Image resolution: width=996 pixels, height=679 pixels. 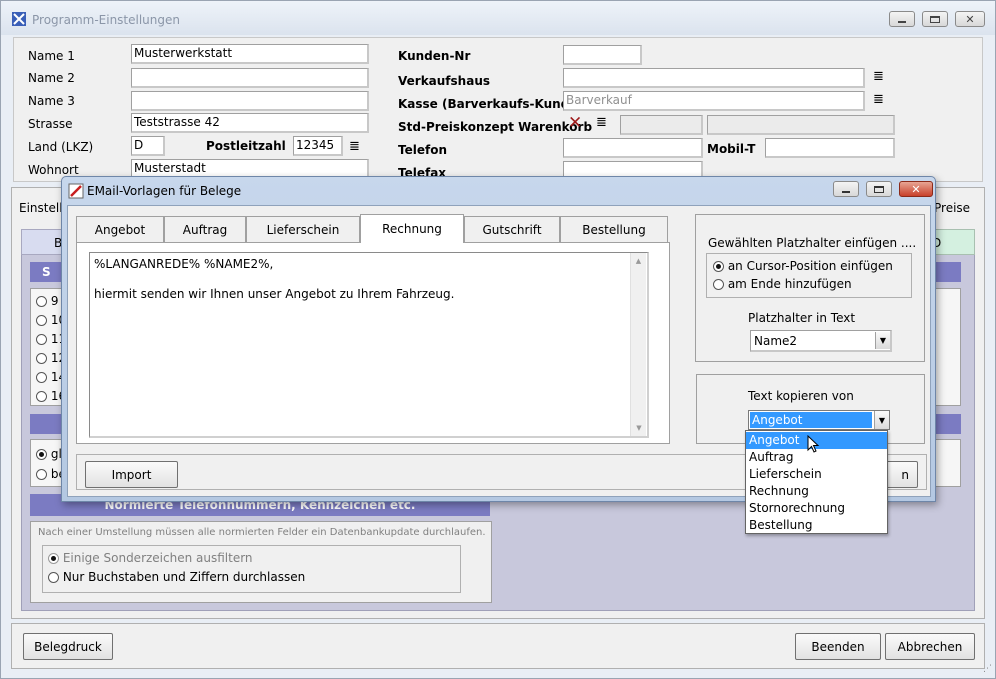 I want to click on radio-buchstaben, so click(x=53, y=577).